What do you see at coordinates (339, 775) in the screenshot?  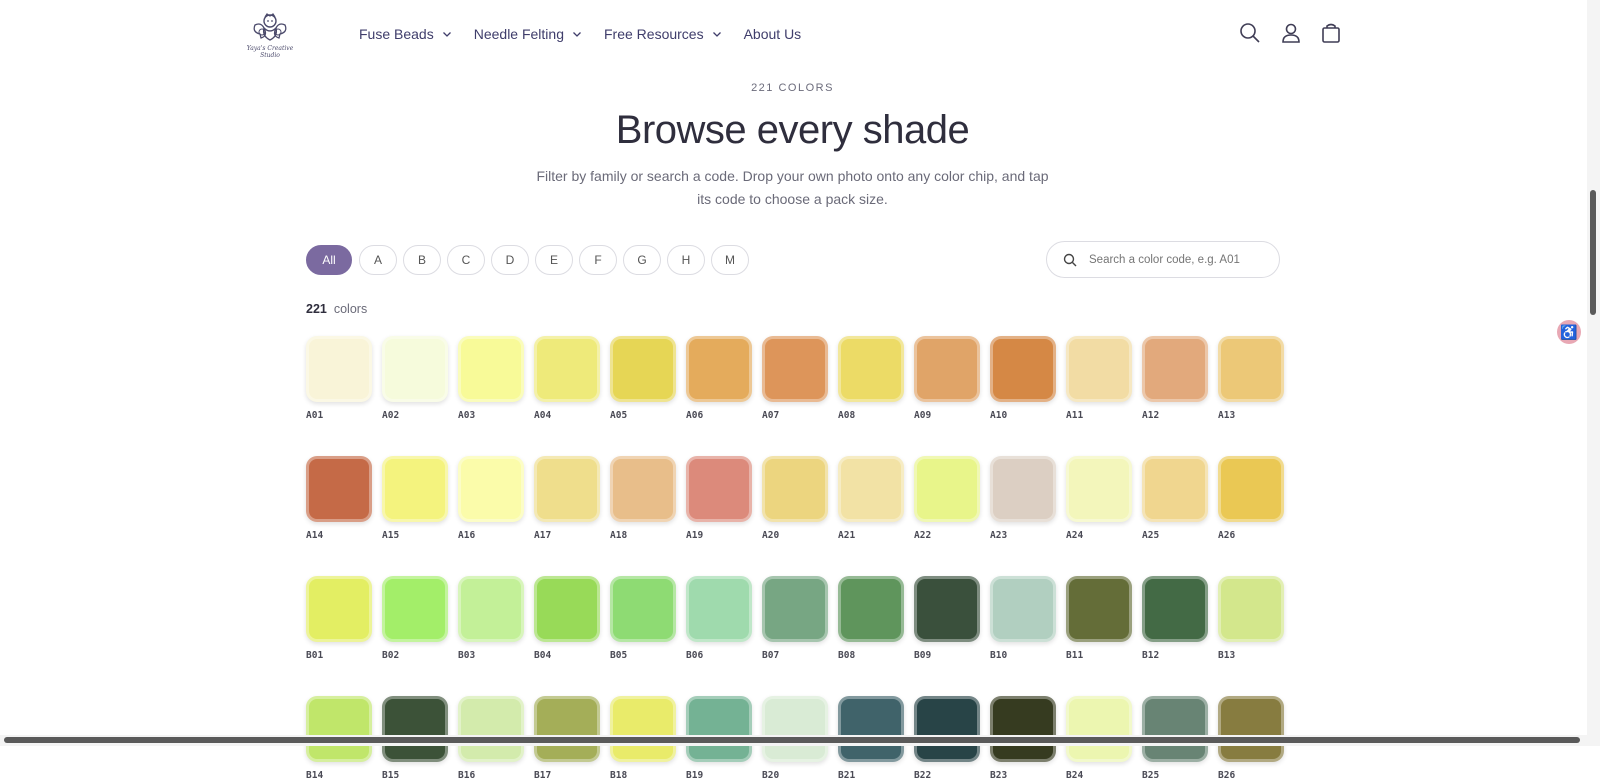 I see `color-code-link: B14` at bounding box center [339, 775].